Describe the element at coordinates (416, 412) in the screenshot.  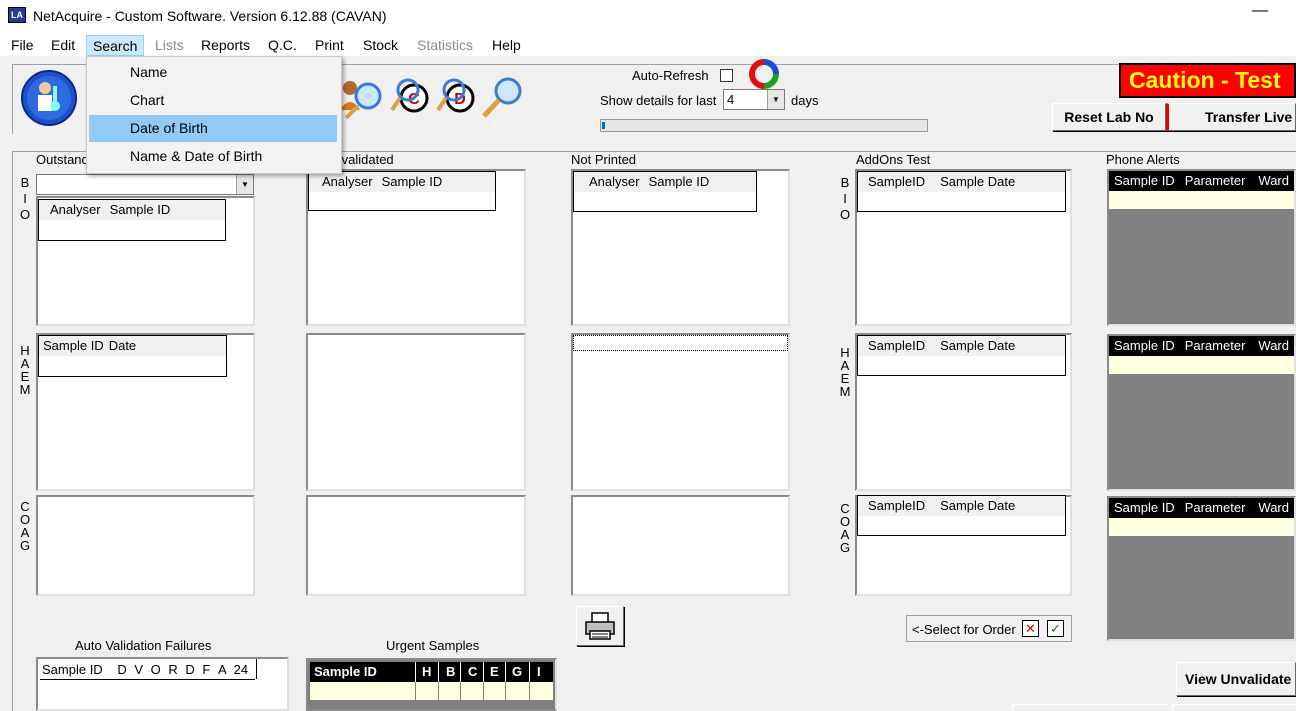
I see `unvalidated-haem-panel` at that location.